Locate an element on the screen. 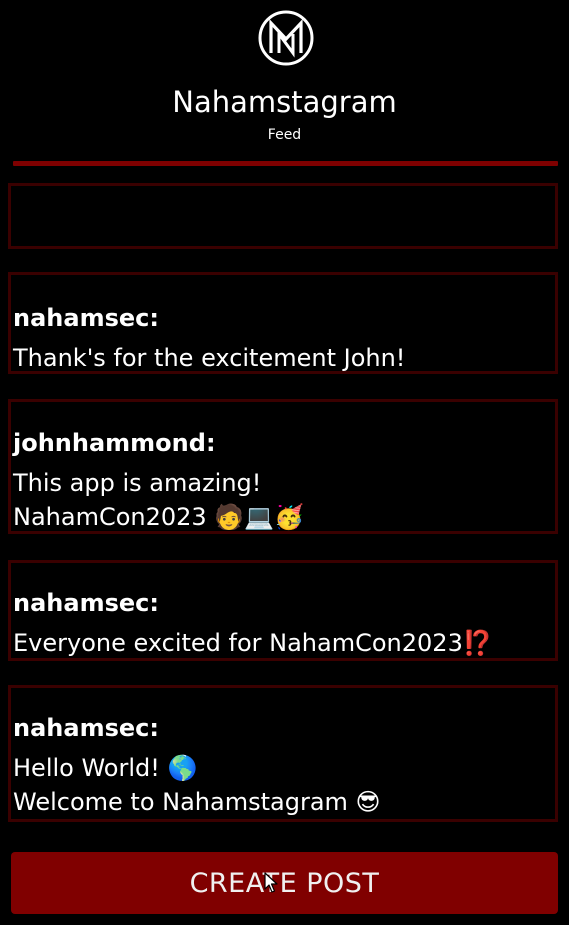  mouse-cursor-icon is located at coordinates (271, 882).